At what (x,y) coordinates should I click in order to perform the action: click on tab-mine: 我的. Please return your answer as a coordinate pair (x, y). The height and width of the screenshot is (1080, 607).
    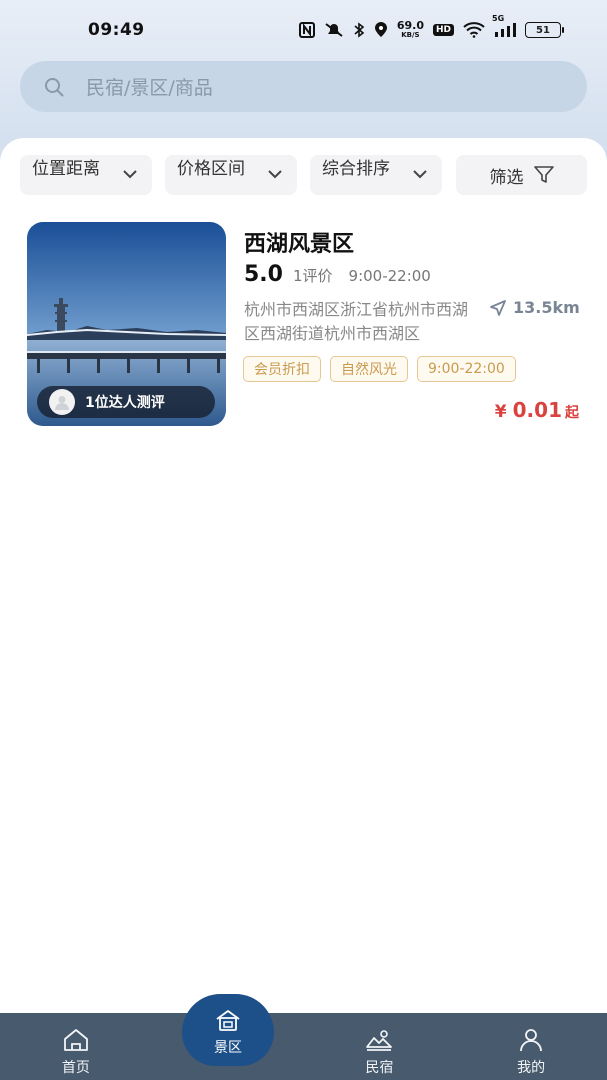
    Looking at the image, I should click on (531, 1046).